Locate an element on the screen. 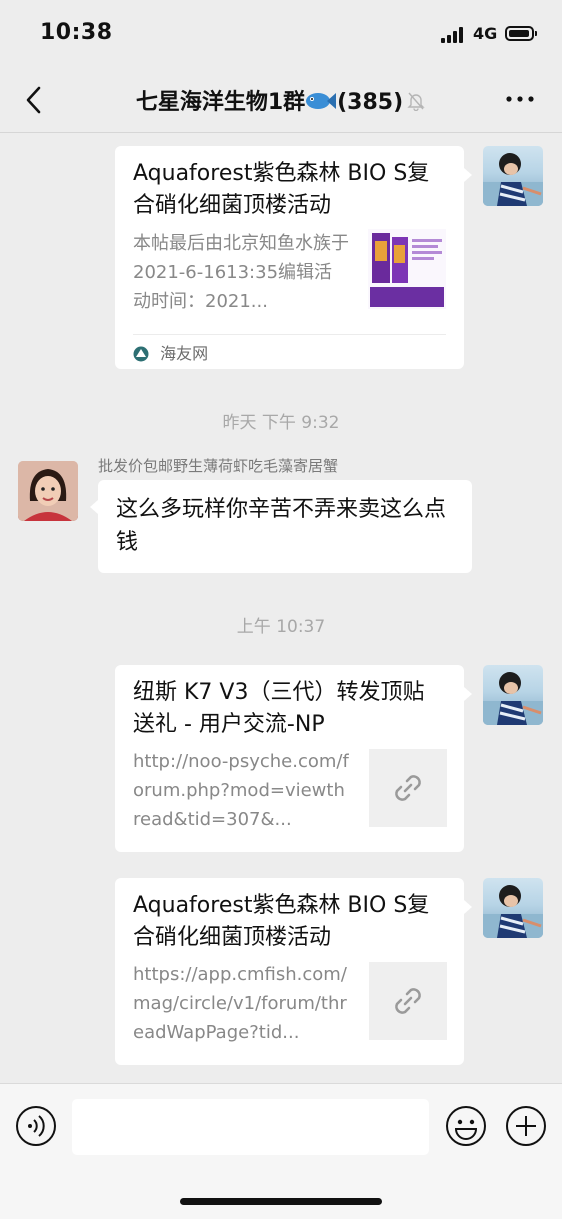 This screenshot has width=562, height=1219. emoji-icon is located at coordinates (466, 1128).